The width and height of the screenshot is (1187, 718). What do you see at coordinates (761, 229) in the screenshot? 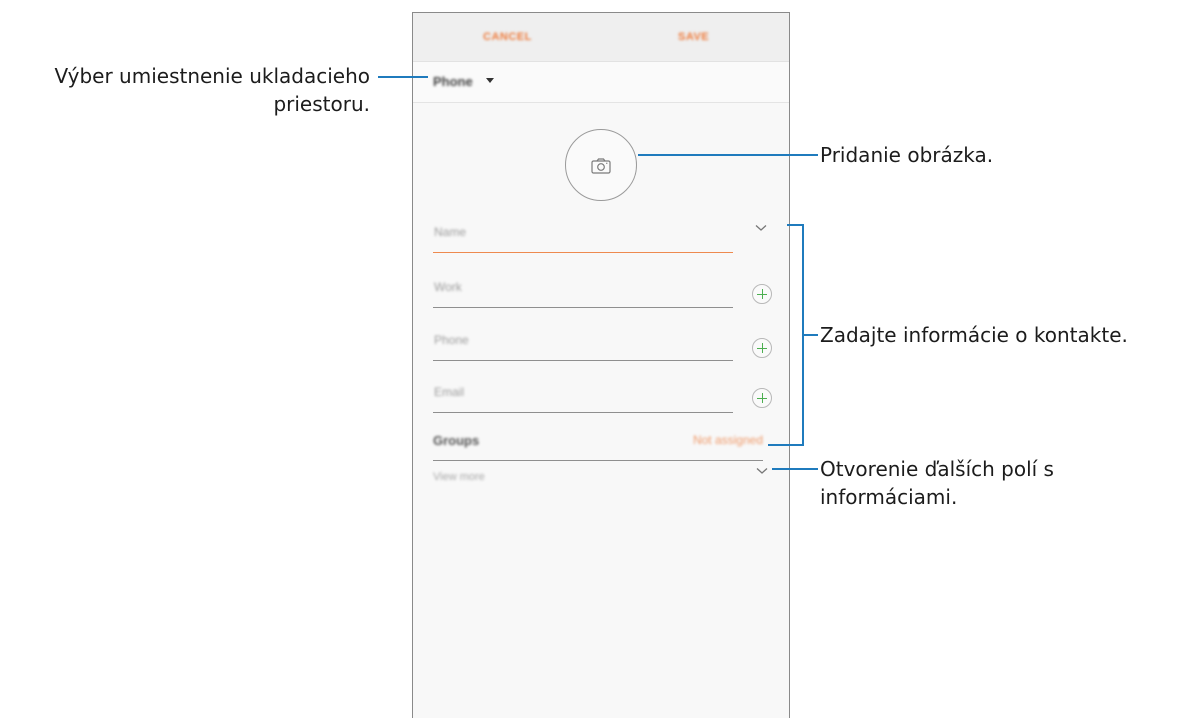
I see `expand-name-chevron-icon` at bounding box center [761, 229].